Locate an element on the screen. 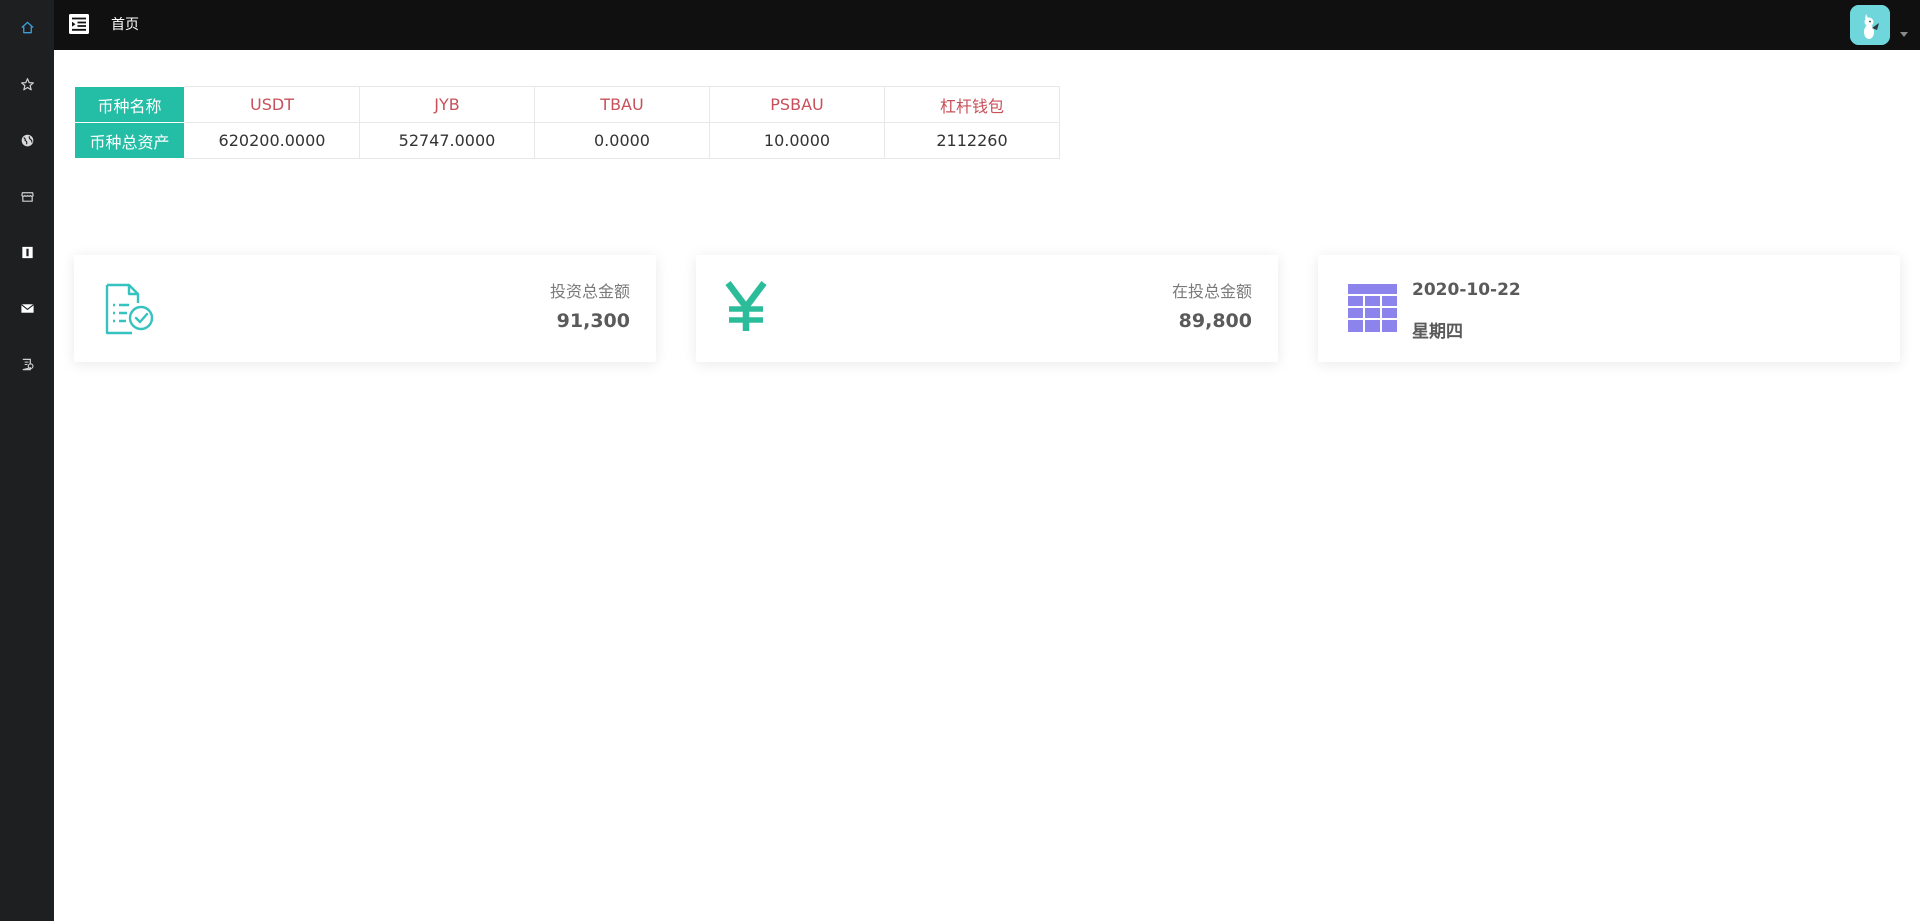 This screenshot has width=1920, height=921. coin-total-cell: 10.0000 is located at coordinates (797, 140).